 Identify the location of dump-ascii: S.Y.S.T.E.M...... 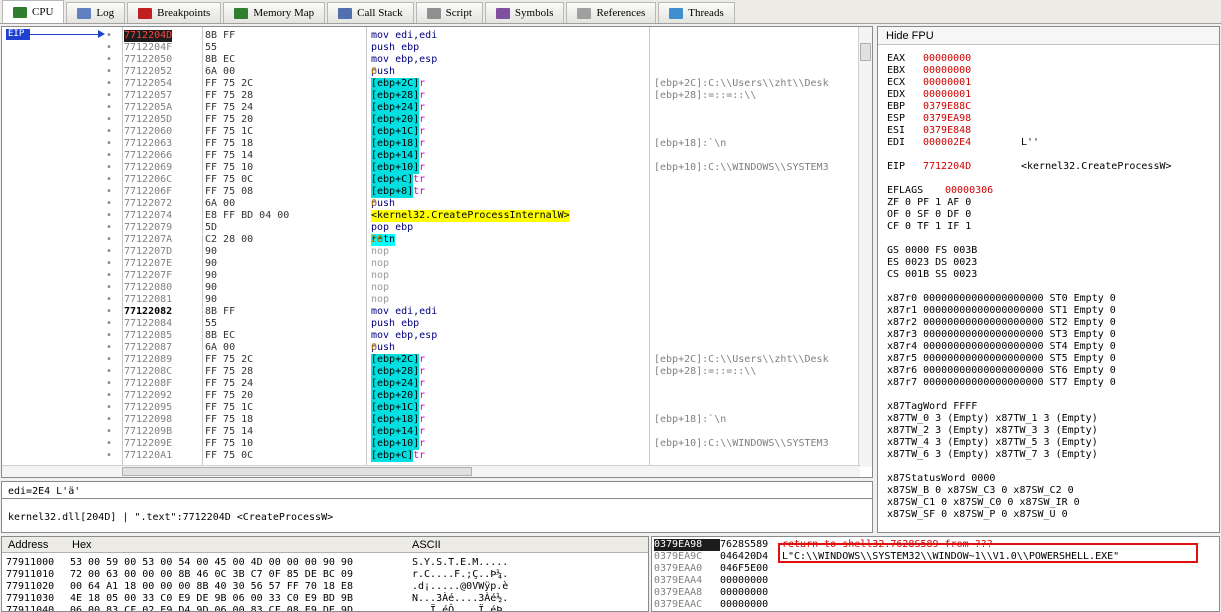
(460, 563).